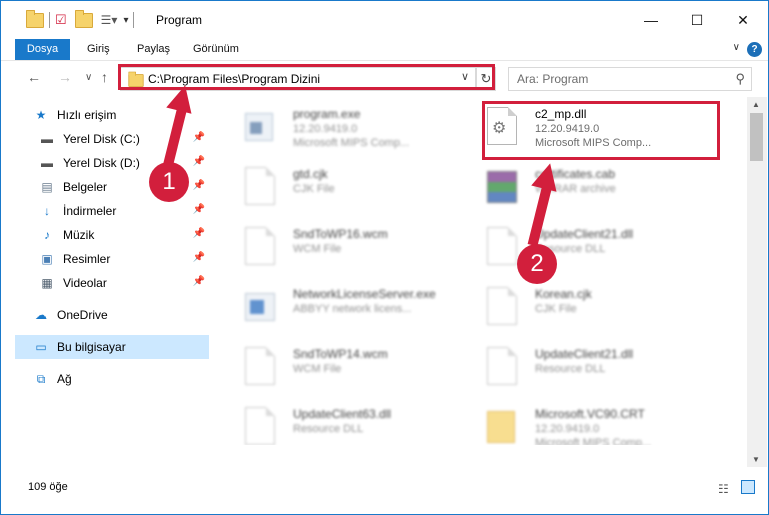  What do you see at coordinates (260, 126) in the screenshot?
I see `exe-file-icon` at bounding box center [260, 126].